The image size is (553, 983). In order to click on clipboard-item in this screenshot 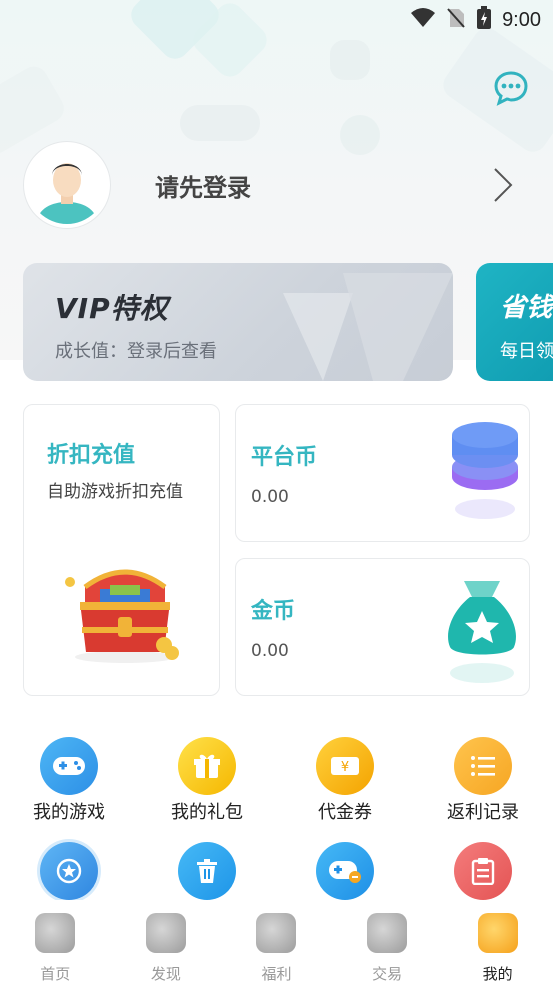, I will do `click(483, 871)`.